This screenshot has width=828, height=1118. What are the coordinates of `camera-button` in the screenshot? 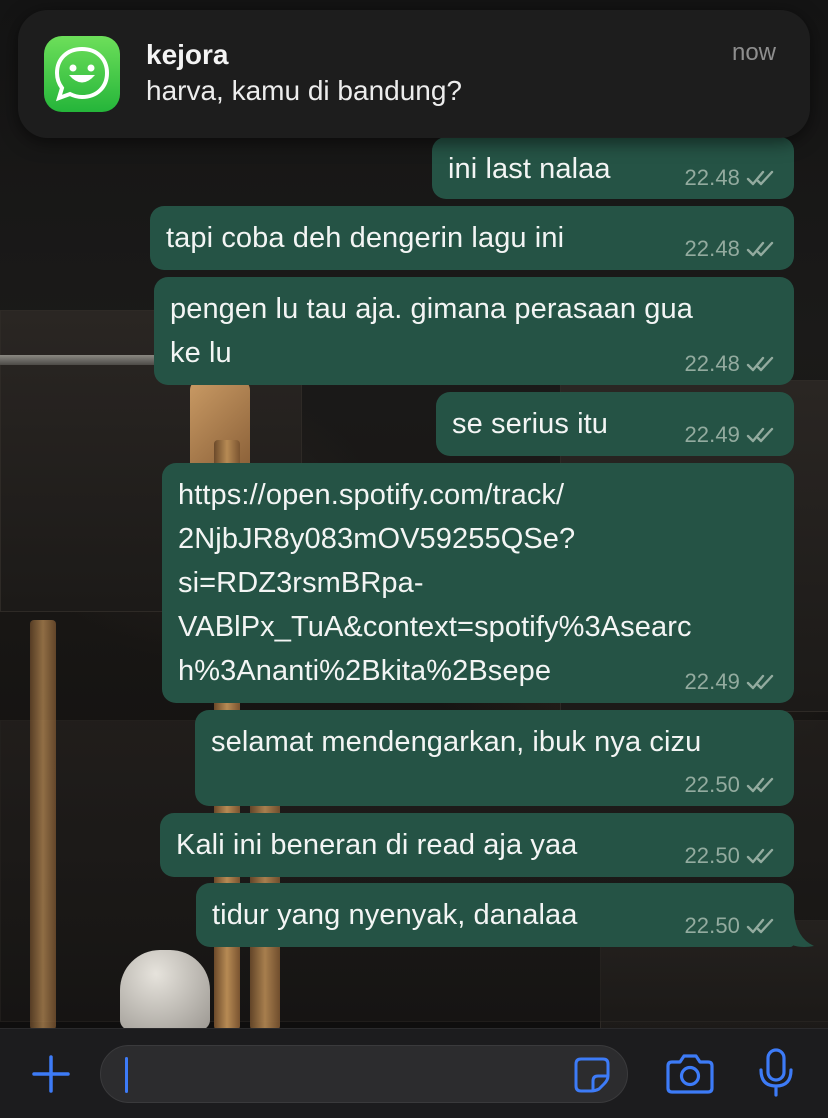 It's located at (690, 1073).